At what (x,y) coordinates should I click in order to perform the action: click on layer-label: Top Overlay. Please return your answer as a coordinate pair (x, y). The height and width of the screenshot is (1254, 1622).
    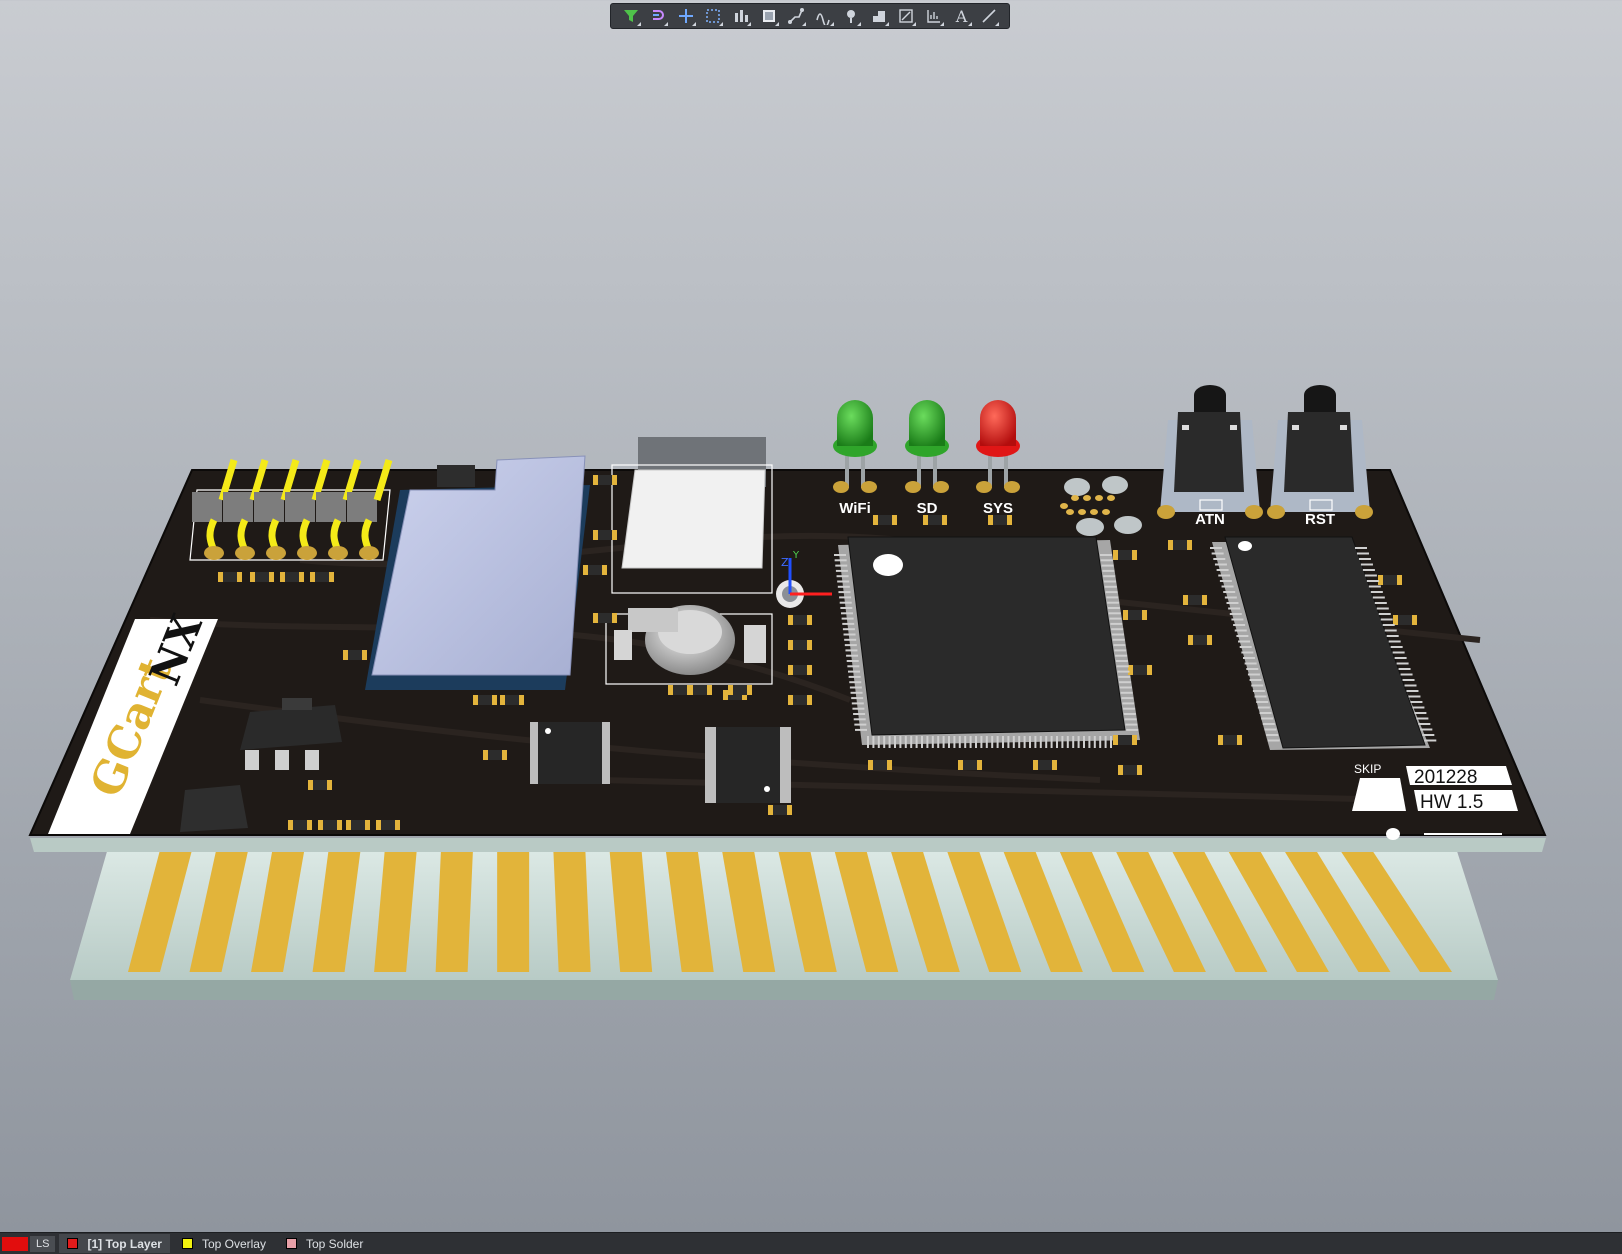
    Looking at the image, I should click on (233, 1243).